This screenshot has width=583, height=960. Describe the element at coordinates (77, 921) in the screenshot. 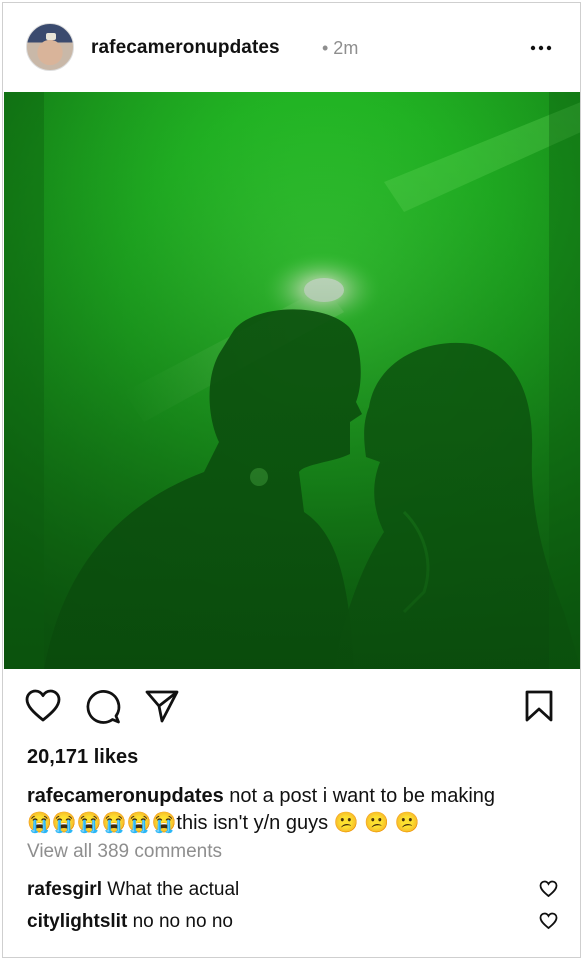

I see `comment-username: citylightslit` at that location.